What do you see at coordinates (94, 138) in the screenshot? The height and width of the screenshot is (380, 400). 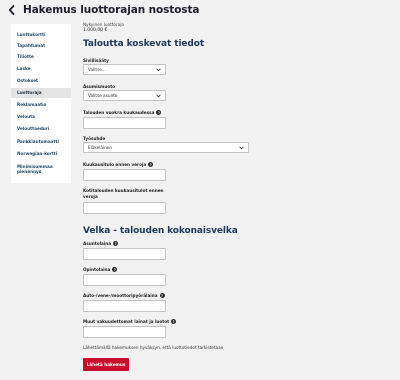 I see `tyosuhde-label: Työsuhde` at bounding box center [94, 138].